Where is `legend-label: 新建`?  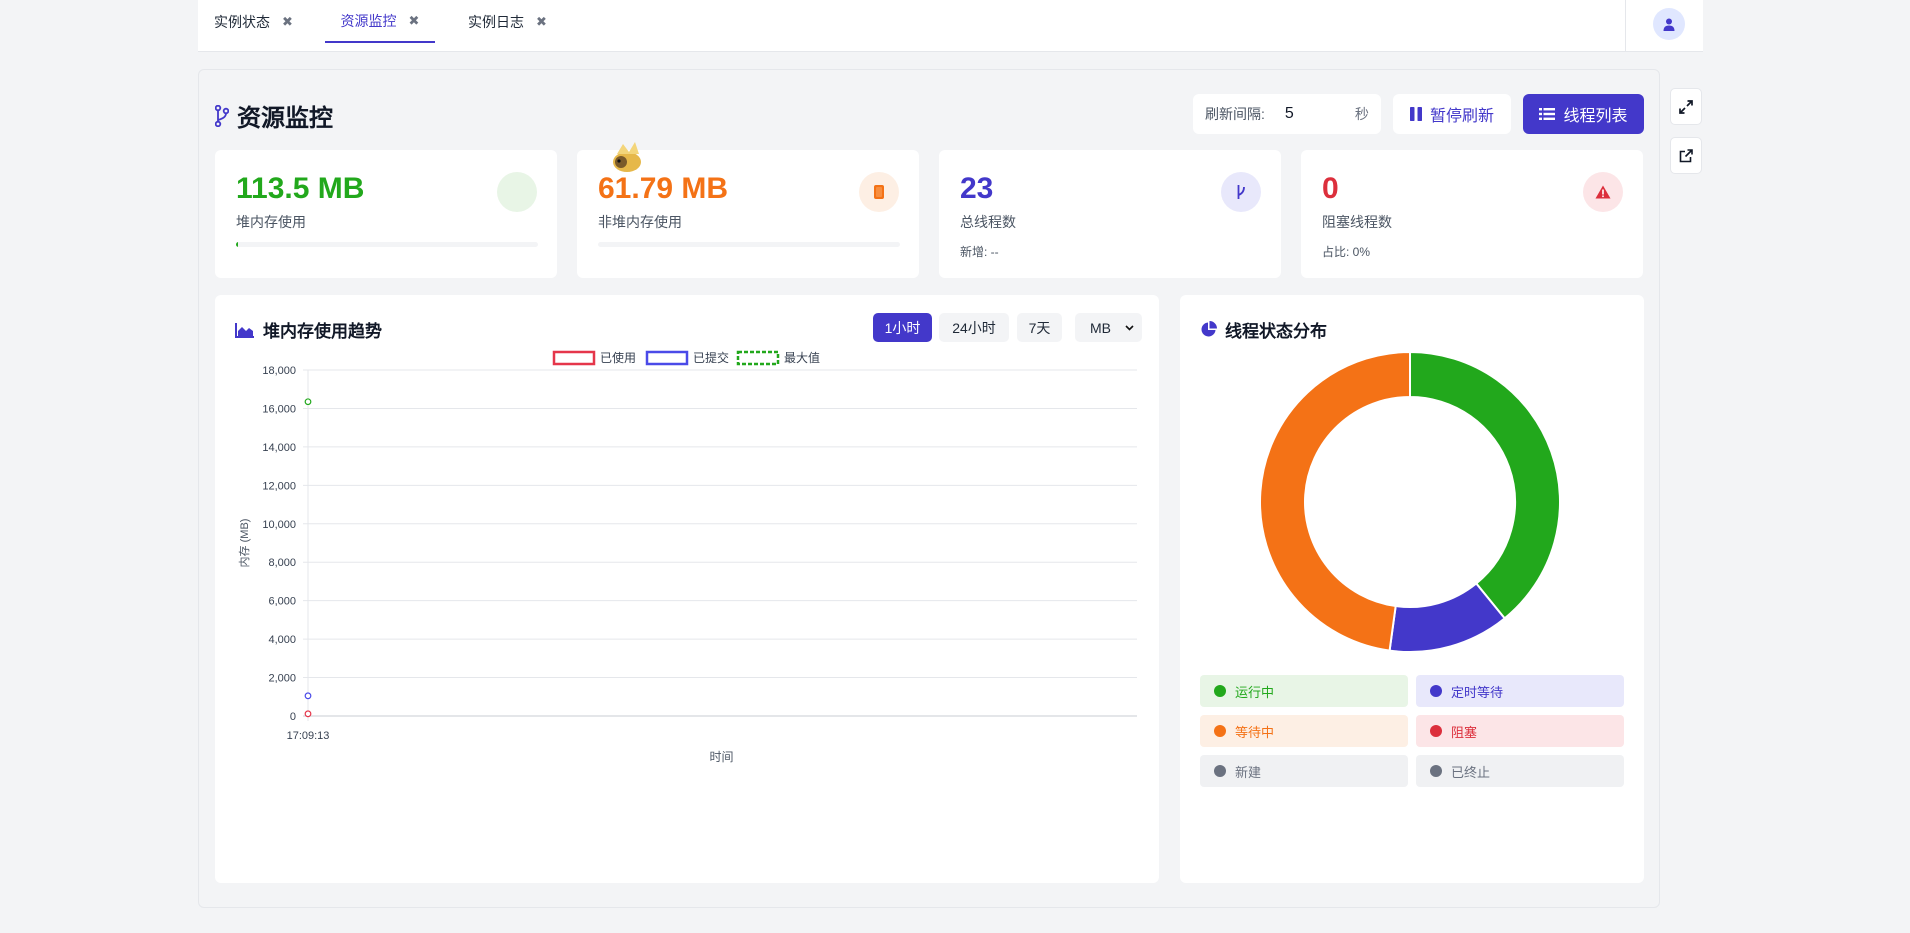 legend-label: 新建 is located at coordinates (1248, 772).